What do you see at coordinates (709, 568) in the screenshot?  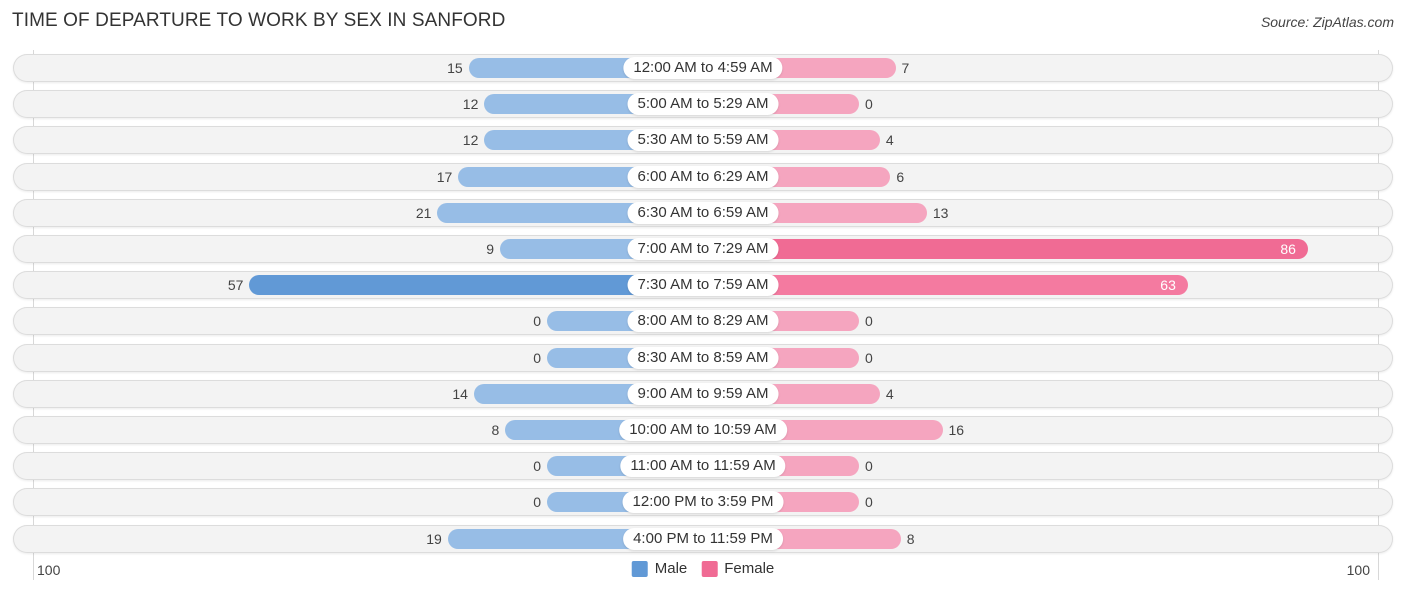 I see `legend-swatch-female` at bounding box center [709, 568].